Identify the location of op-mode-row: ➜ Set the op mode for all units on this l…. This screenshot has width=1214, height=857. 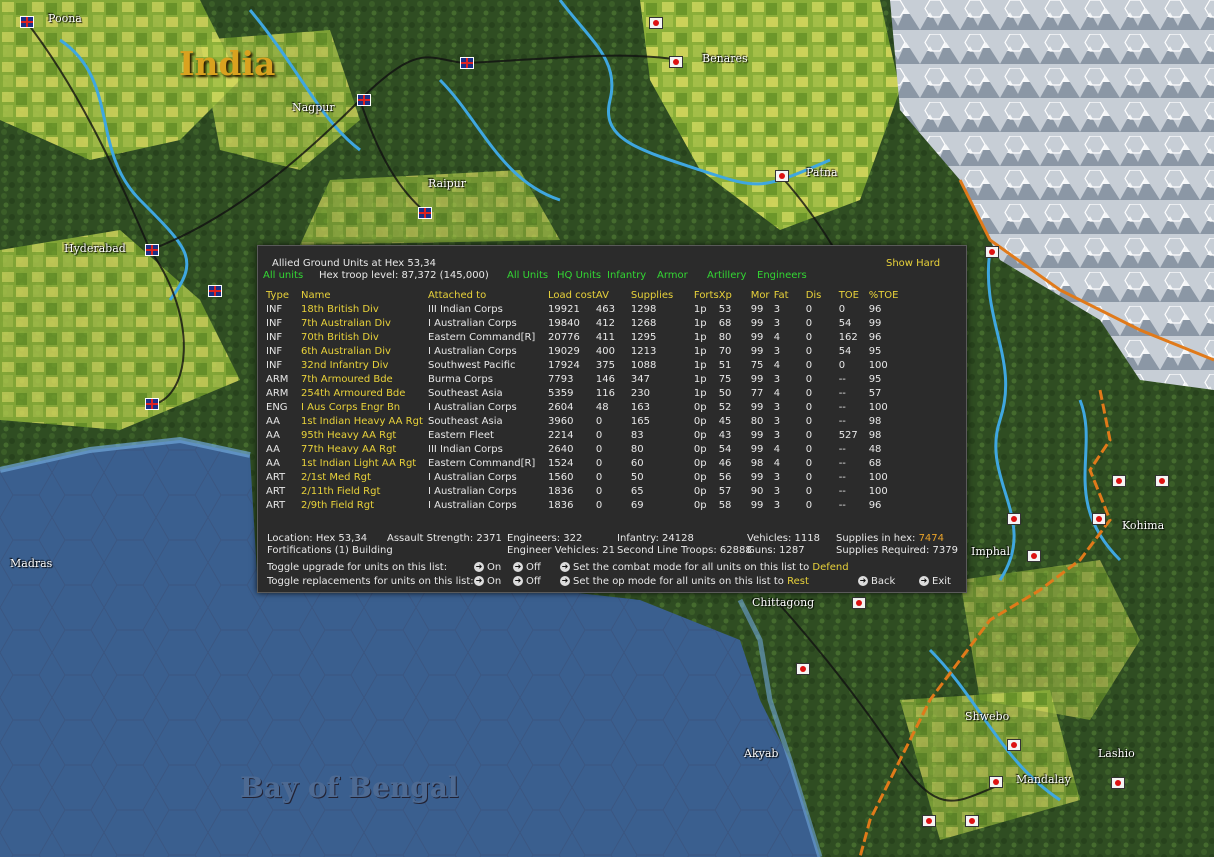
(684, 581).